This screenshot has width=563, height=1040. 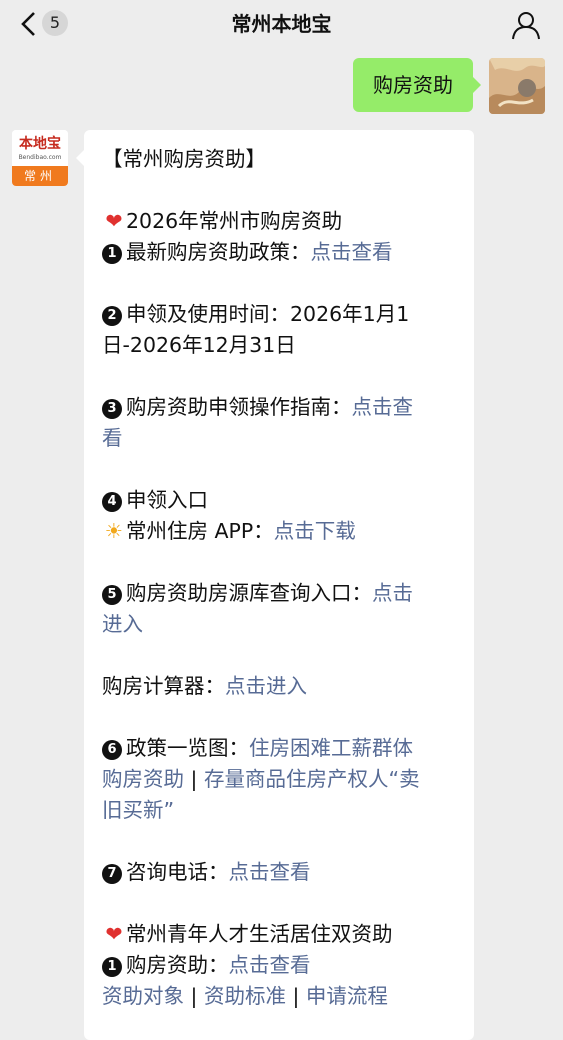 I want to click on number-5-icon: 5, so click(x=112, y=595).